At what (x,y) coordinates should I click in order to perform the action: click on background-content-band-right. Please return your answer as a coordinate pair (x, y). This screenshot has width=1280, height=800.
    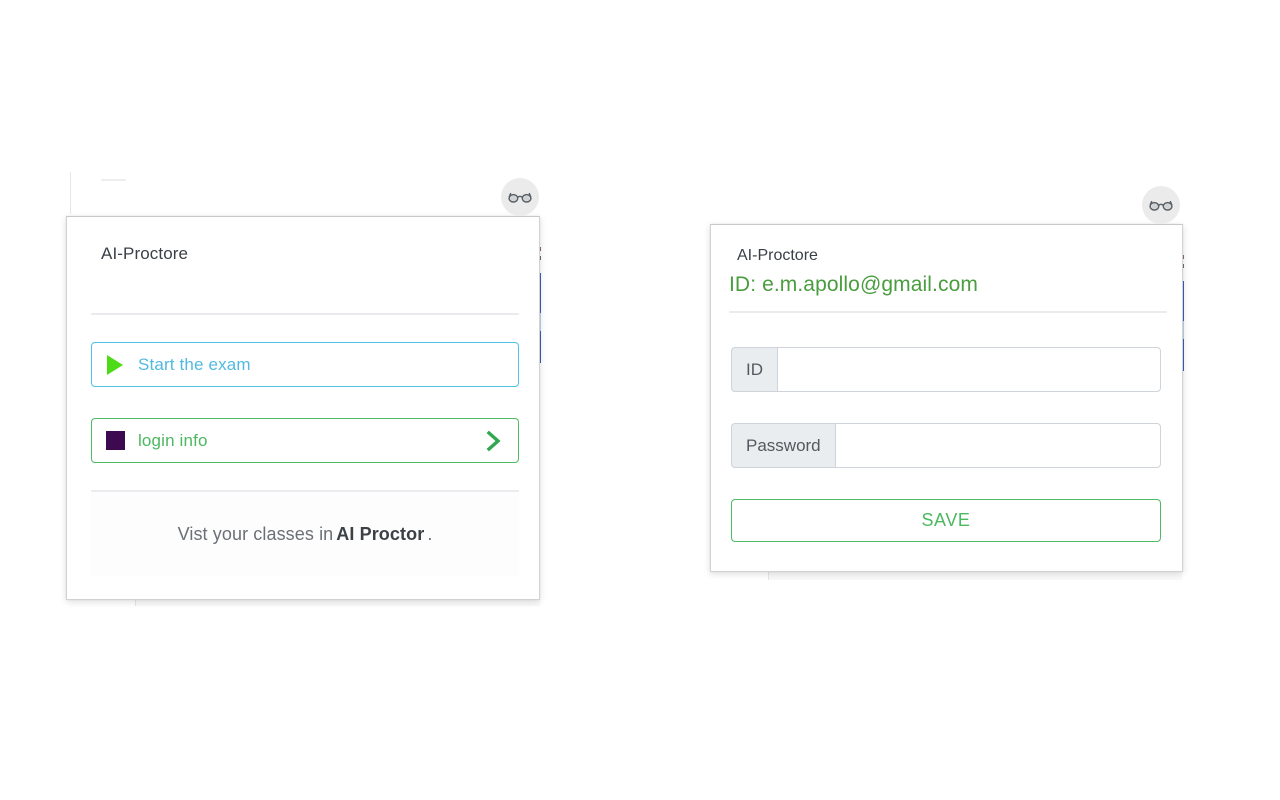
    Looking at the image, I should click on (975, 575).